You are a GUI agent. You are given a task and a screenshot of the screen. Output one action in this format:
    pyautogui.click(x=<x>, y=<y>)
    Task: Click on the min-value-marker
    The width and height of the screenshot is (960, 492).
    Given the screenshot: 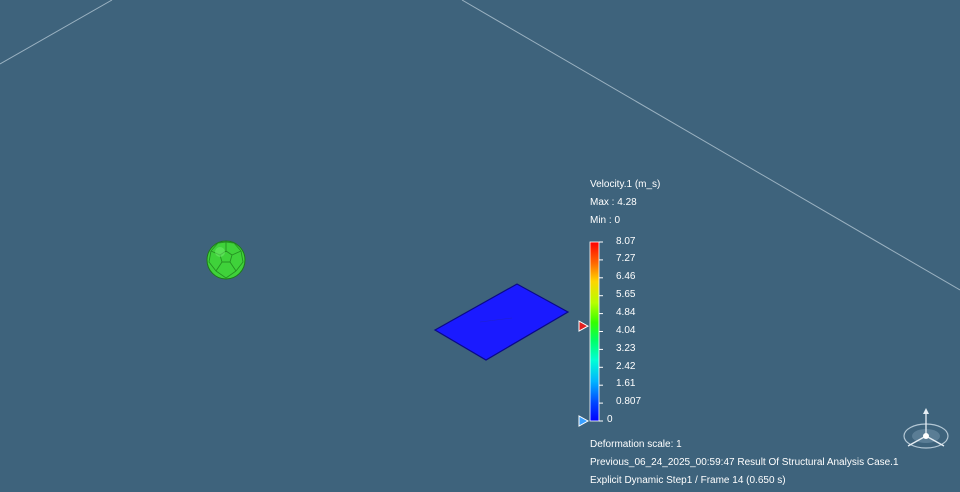 What is the action you would take?
    pyautogui.click(x=584, y=421)
    